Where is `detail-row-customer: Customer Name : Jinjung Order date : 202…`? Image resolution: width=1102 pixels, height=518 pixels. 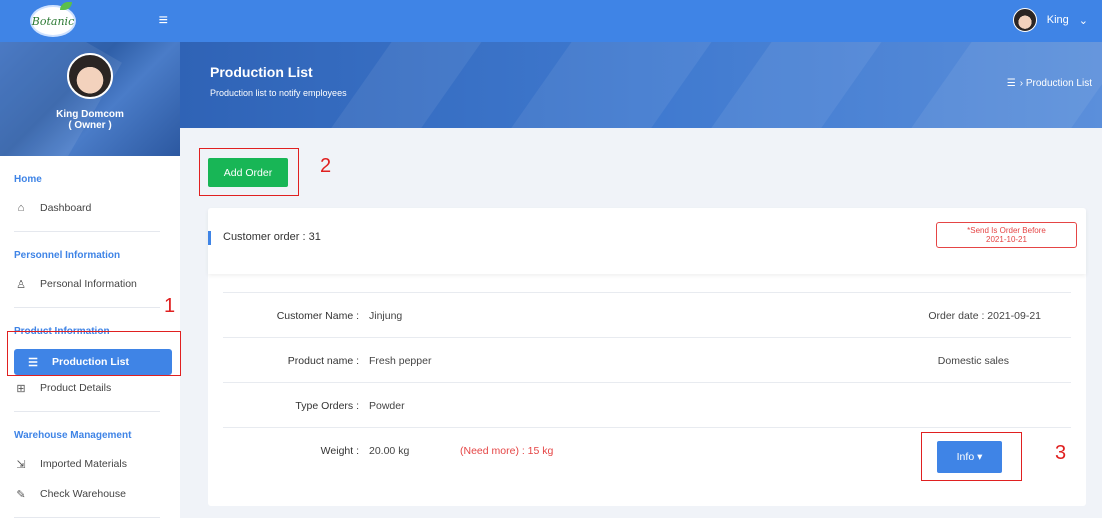
detail-row-customer: Customer Name : Jinjung Order date : 202… is located at coordinates (647, 314).